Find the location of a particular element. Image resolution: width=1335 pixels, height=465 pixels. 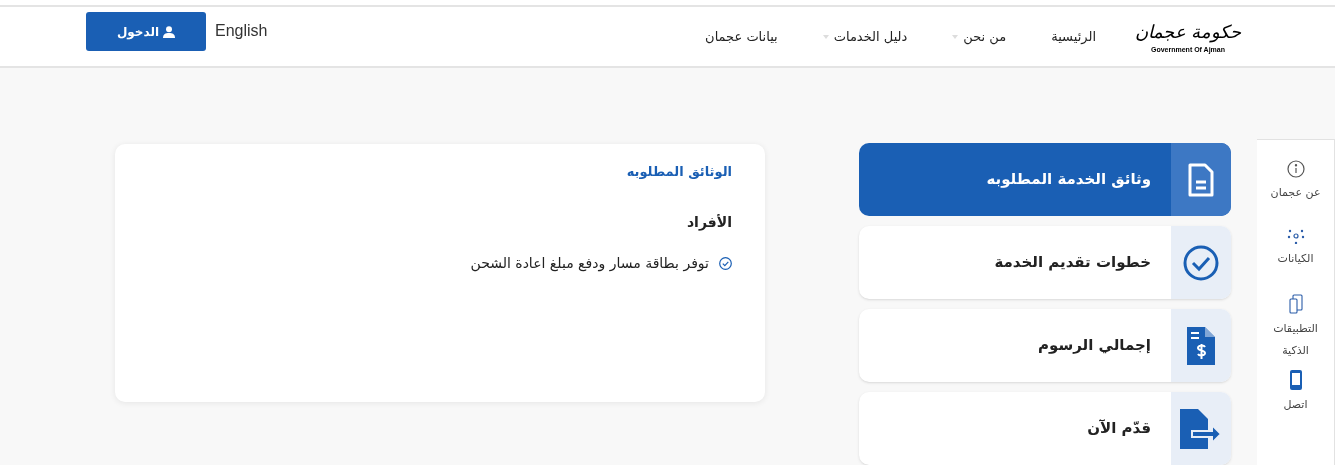

side-rail-item: عن عجمان is located at coordinates (1295, 182).